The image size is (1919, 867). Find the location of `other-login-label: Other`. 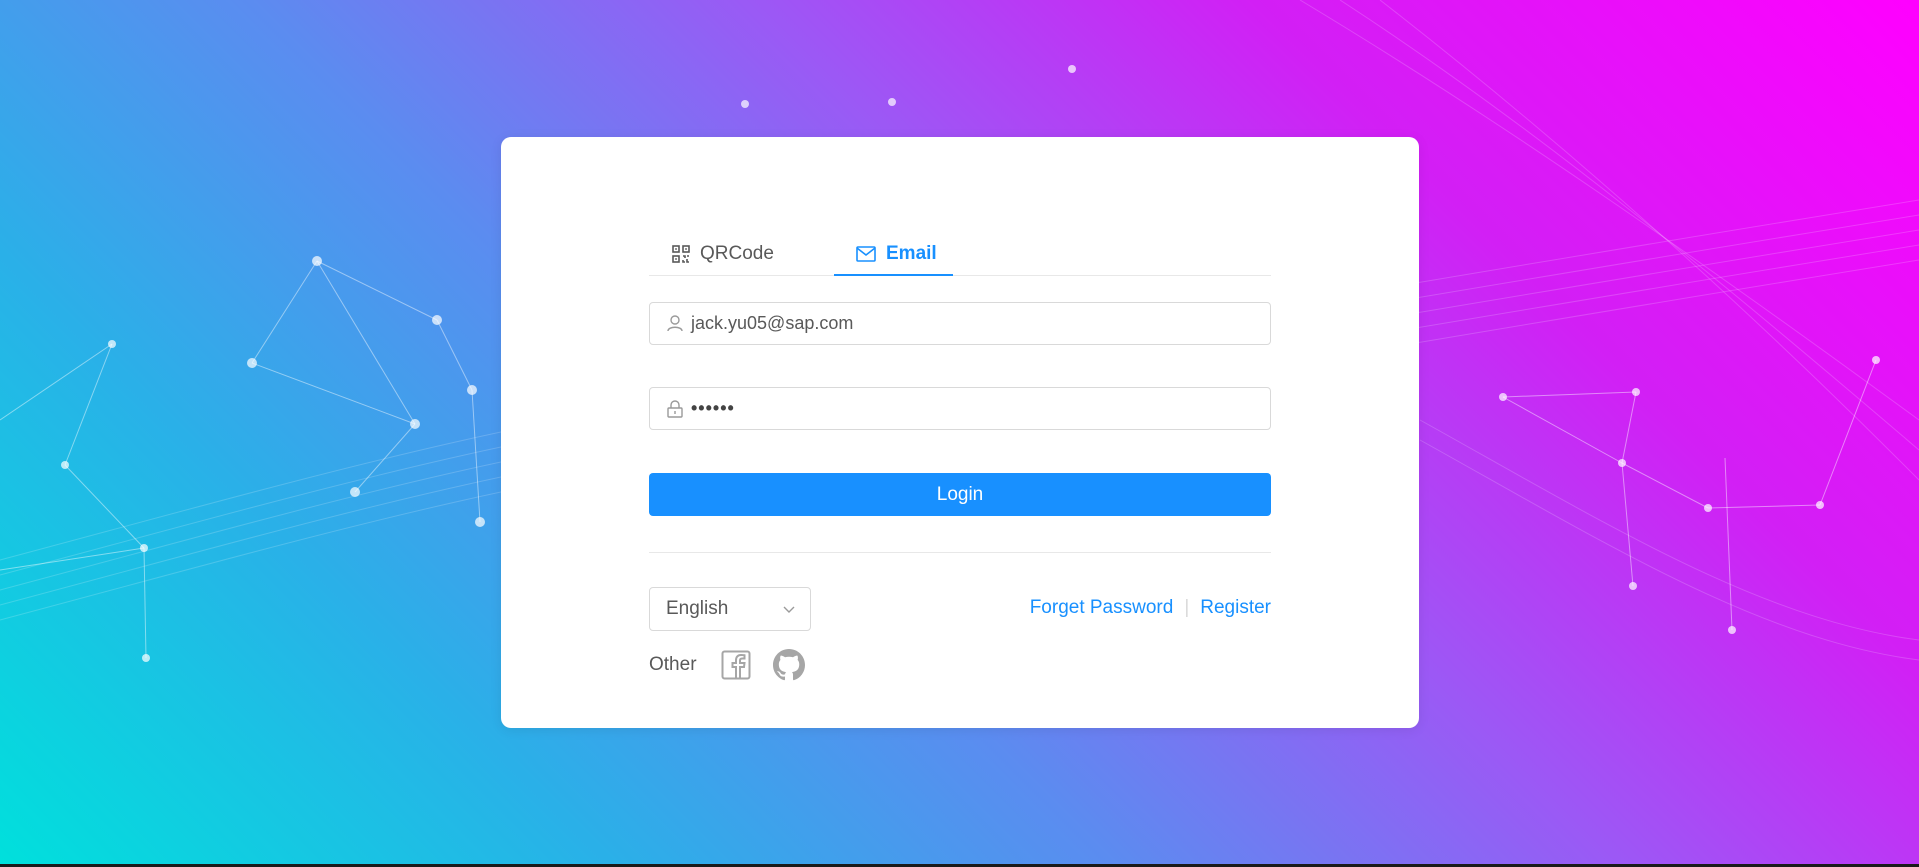

other-login-label: Other is located at coordinates (673, 664).